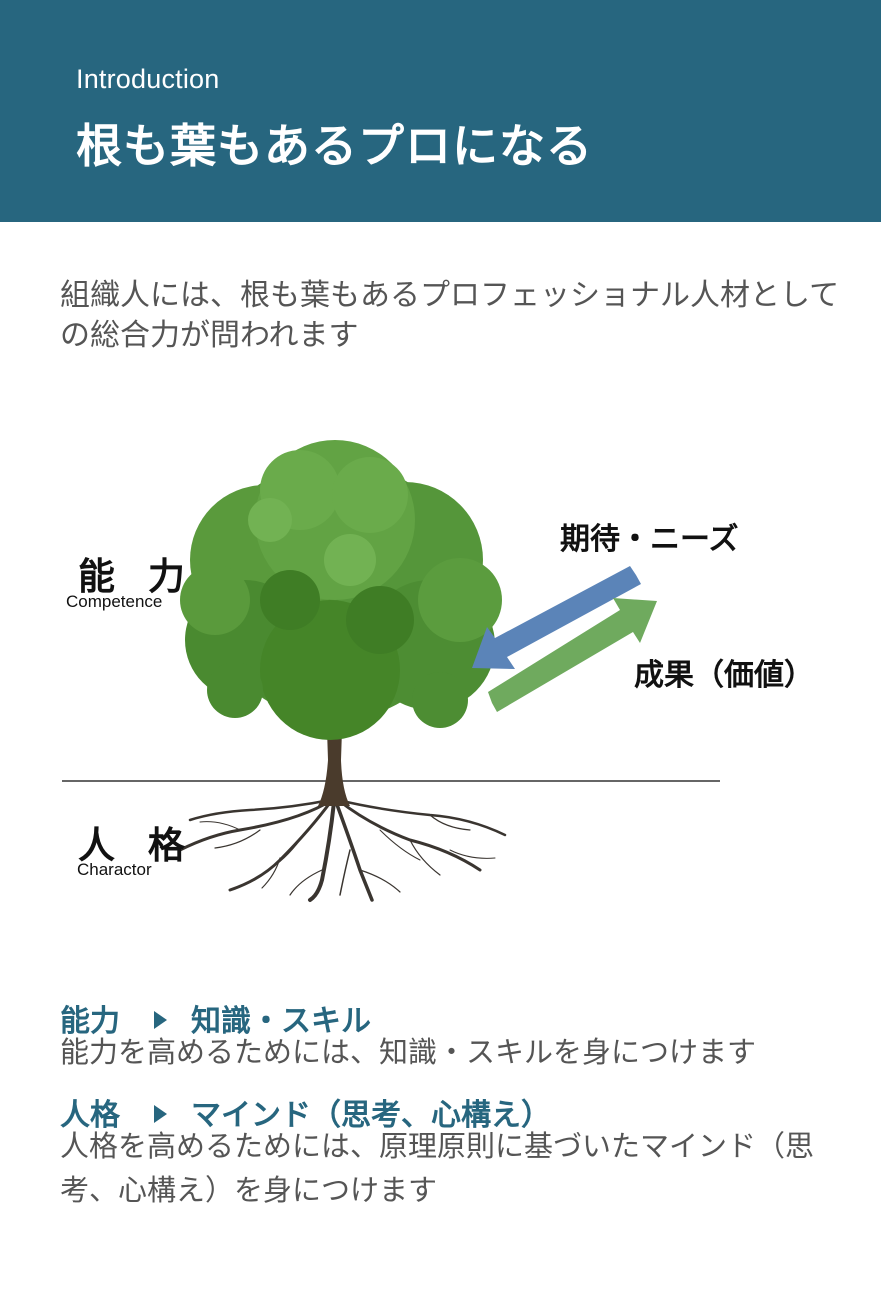 This screenshot has width=881, height=1294. What do you see at coordinates (114, 869) in the screenshot?
I see `character-en-label: Charactor` at bounding box center [114, 869].